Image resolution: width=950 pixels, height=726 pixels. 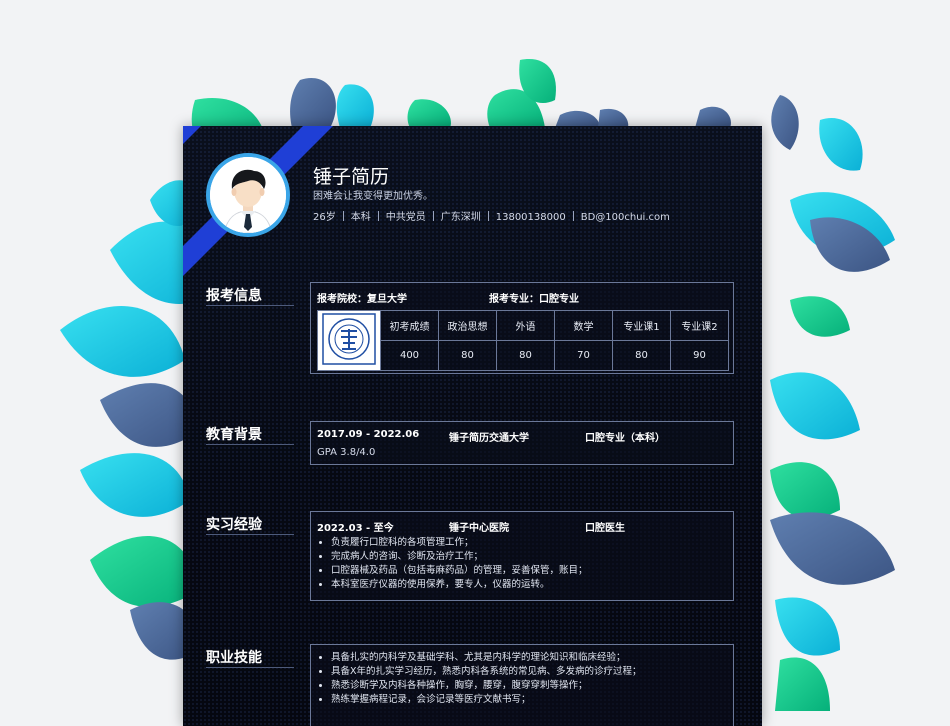 I want to click on section-title-internship: 实习经验, so click(x=234, y=525).